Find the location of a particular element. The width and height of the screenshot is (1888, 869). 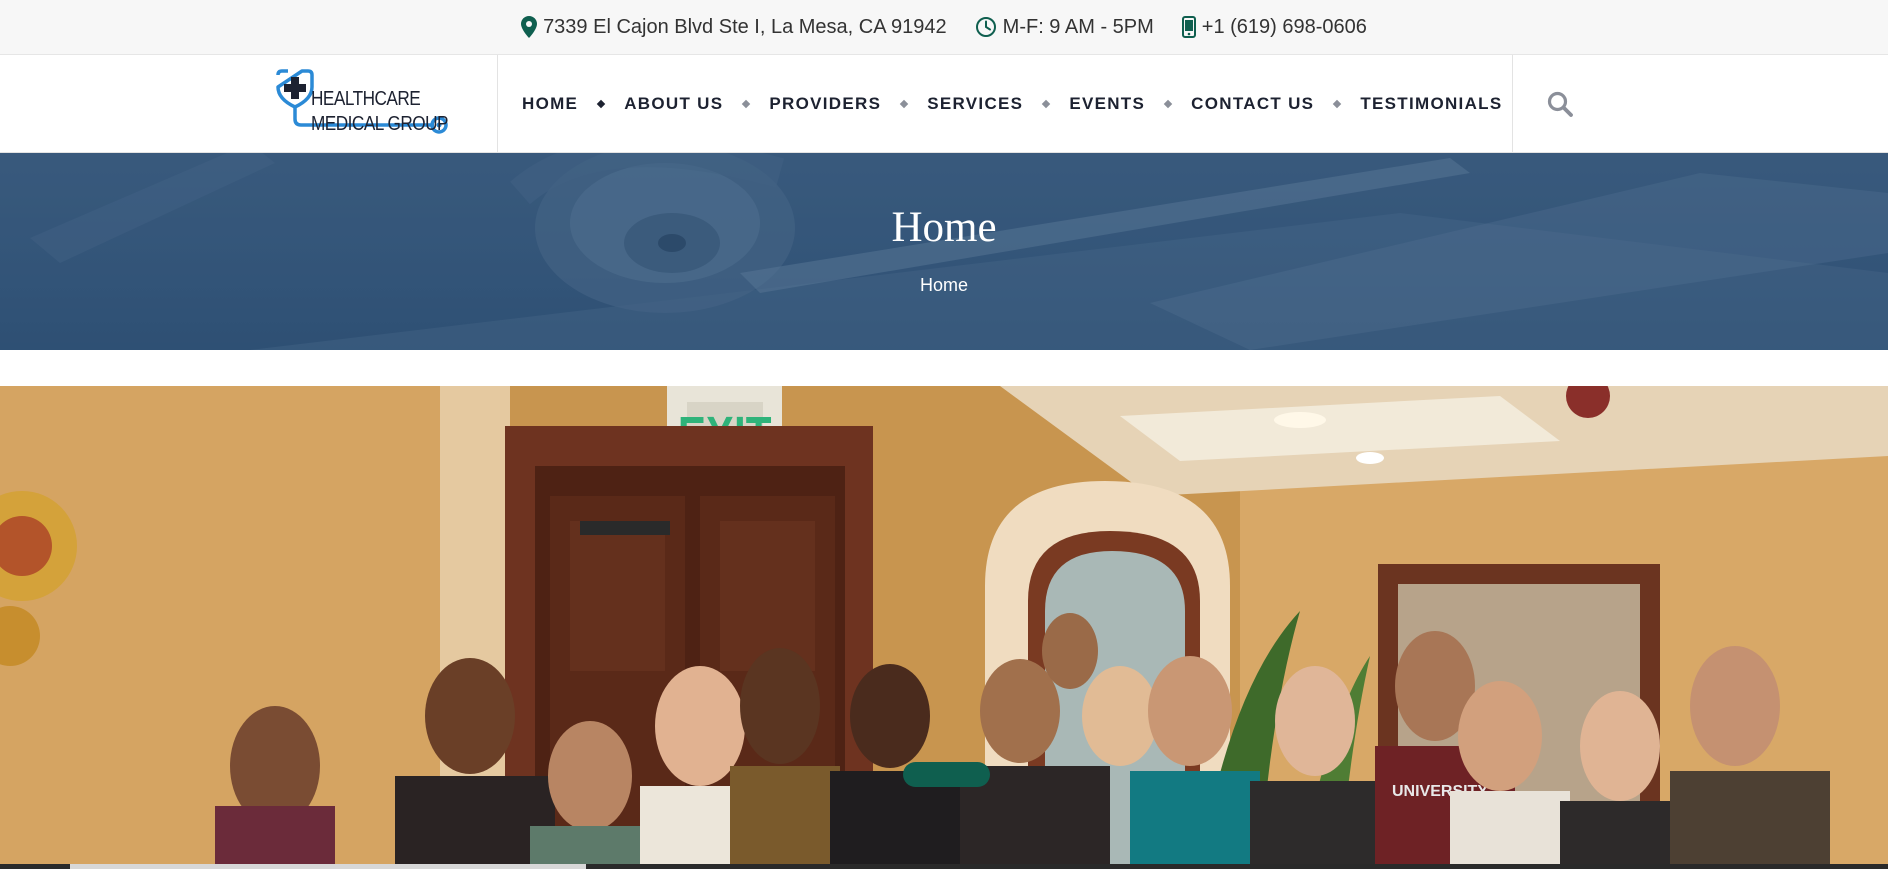

hours-item: M-F: 9 AM - 5PM is located at coordinates (1064, 27).